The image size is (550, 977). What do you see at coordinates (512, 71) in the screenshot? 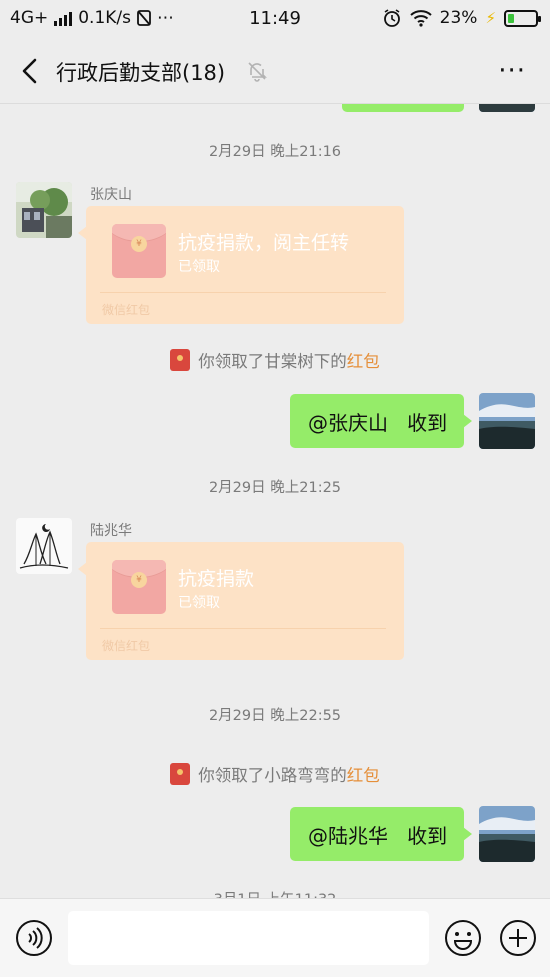
I see `more-dots-icon: ···` at bounding box center [512, 71].